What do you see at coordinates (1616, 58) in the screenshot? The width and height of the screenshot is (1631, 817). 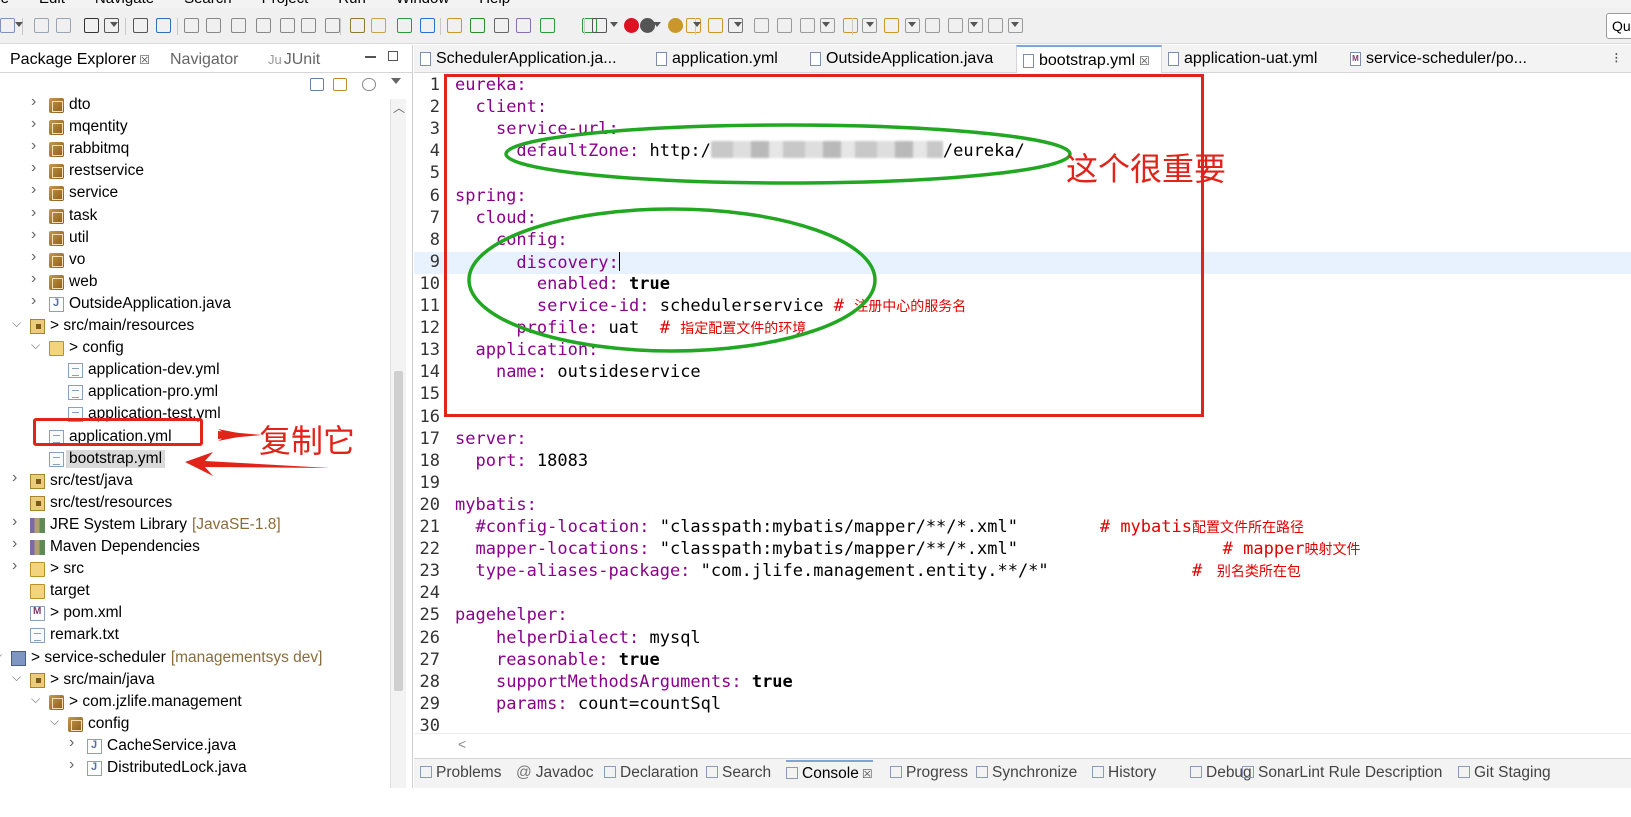 I see `more-tabs-icon: ⁝` at bounding box center [1616, 58].